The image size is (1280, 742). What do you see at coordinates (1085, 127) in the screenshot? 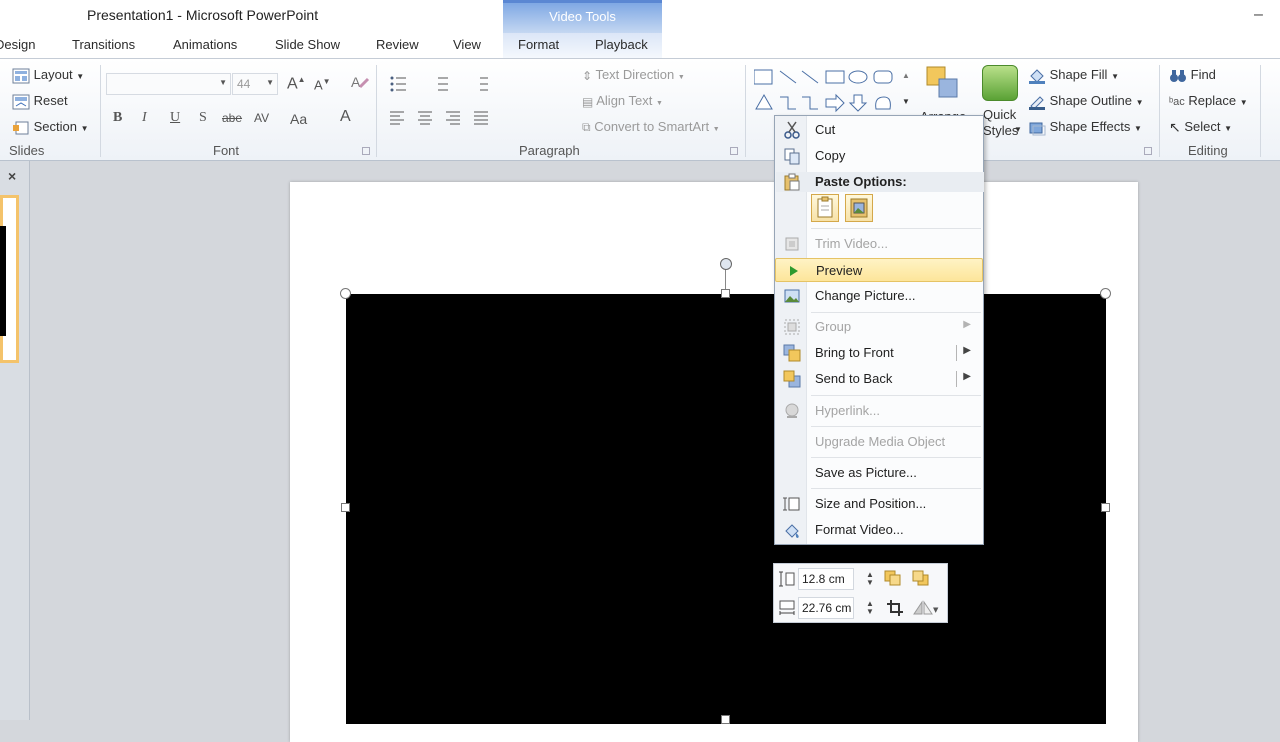
I see `shape-effects-button: Shape Effects ▼` at bounding box center [1085, 127].